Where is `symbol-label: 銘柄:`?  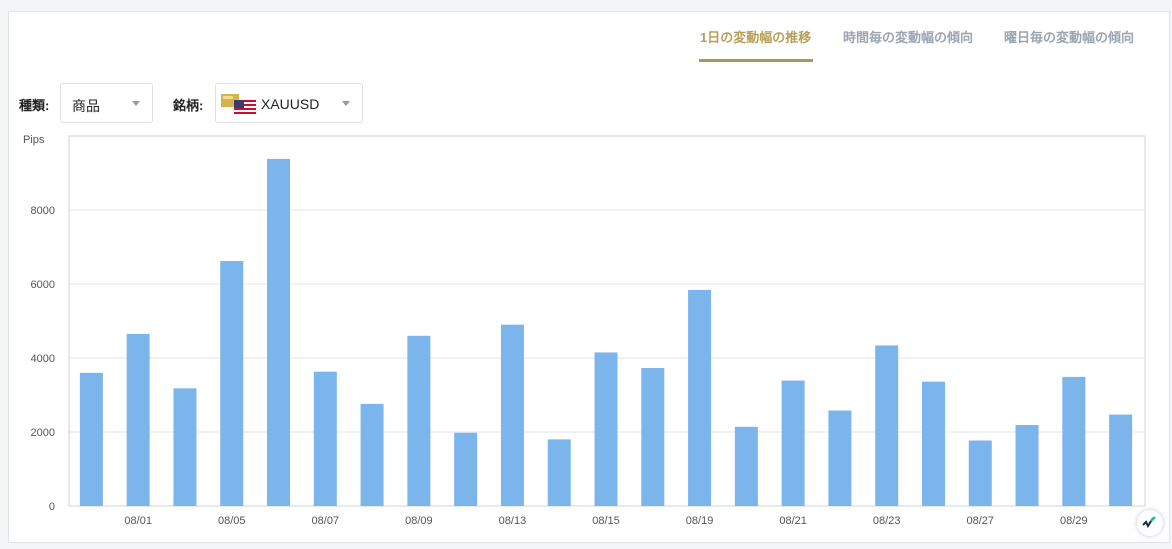
symbol-label: 銘柄: is located at coordinates (188, 105).